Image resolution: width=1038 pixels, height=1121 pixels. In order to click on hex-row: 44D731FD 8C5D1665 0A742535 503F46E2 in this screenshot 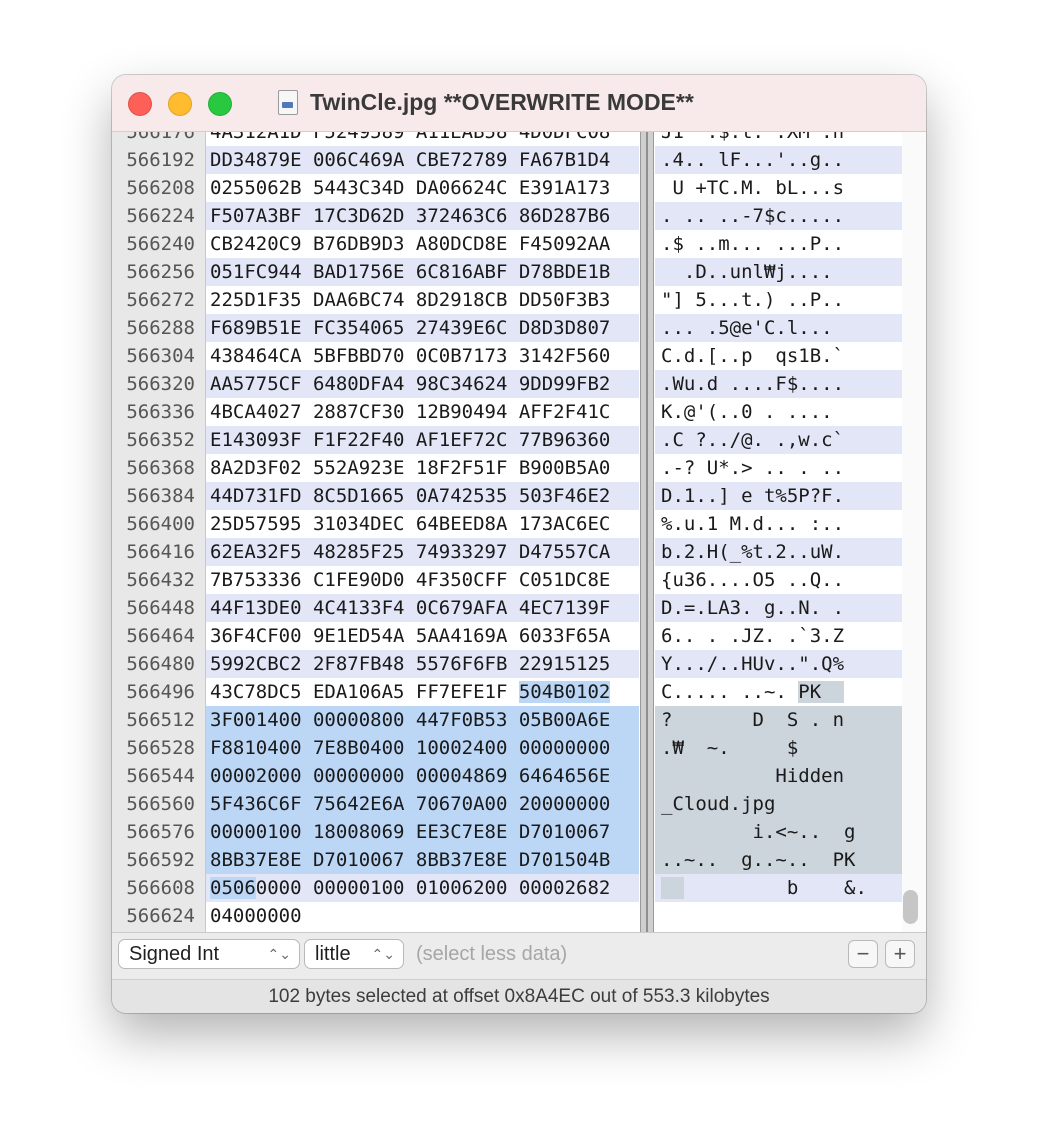, I will do `click(422, 496)`.